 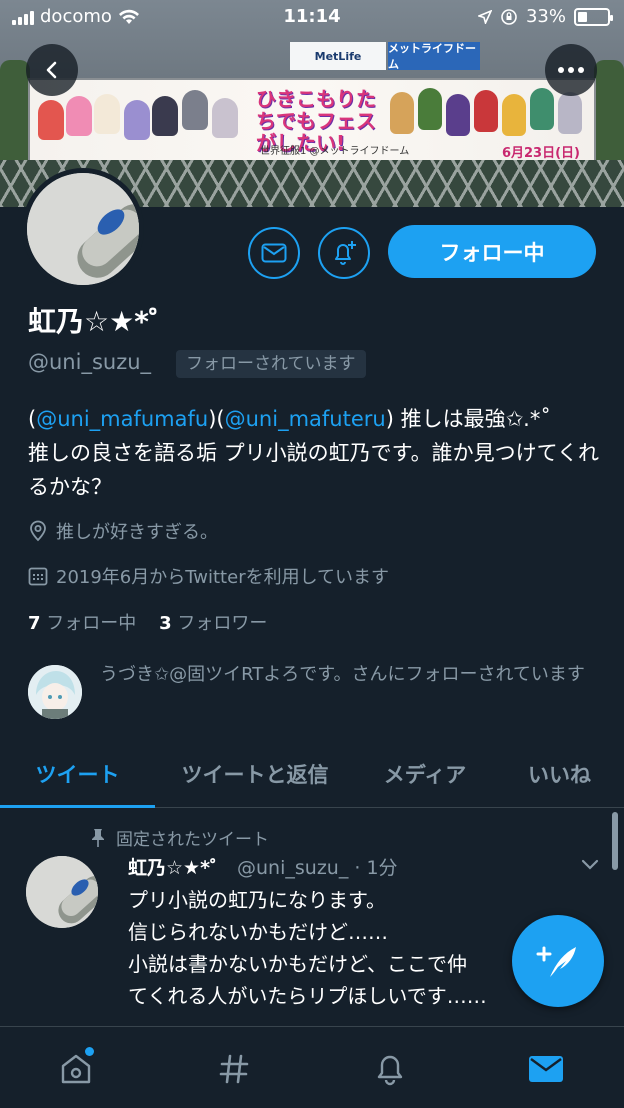 I want to click on profile-name: 虹乃☆★*゜, so click(x=102, y=321).